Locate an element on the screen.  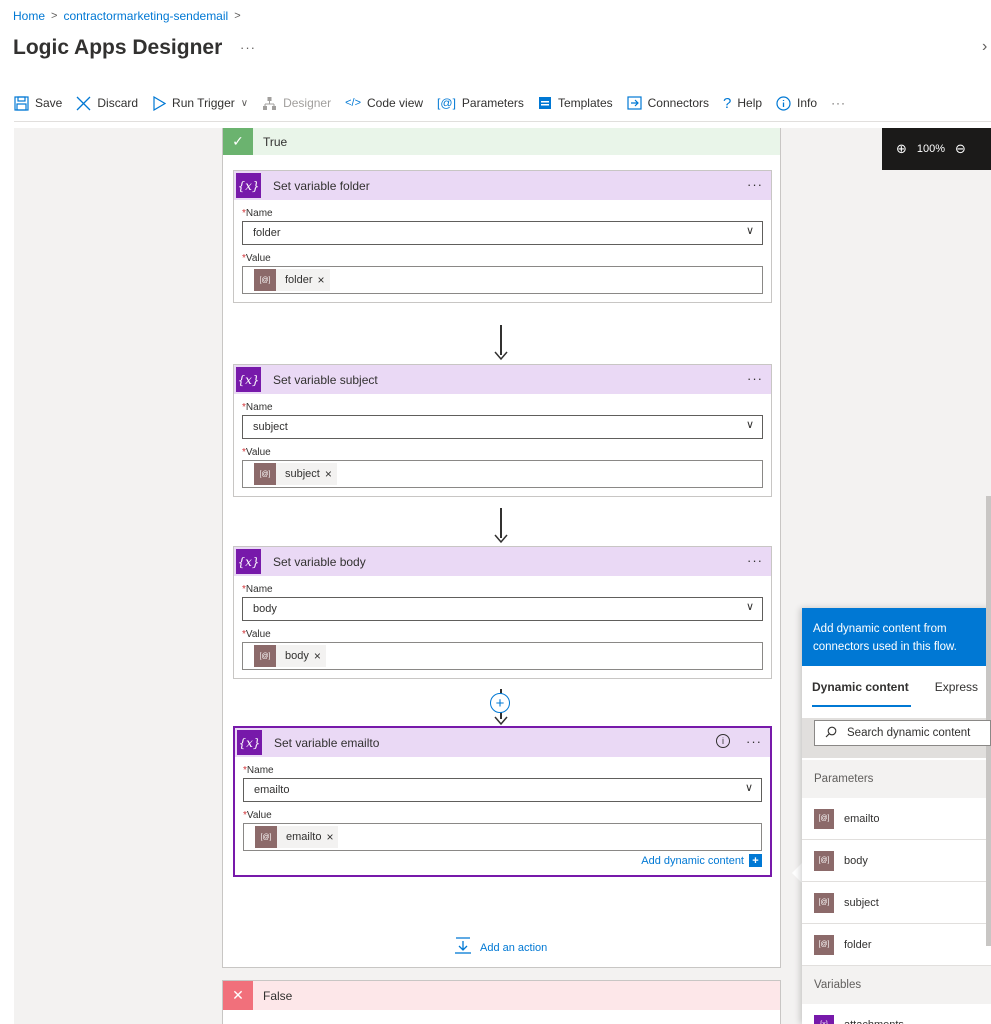
tab-dynamic-content: Dynamic content is located at coordinates (861, 693).